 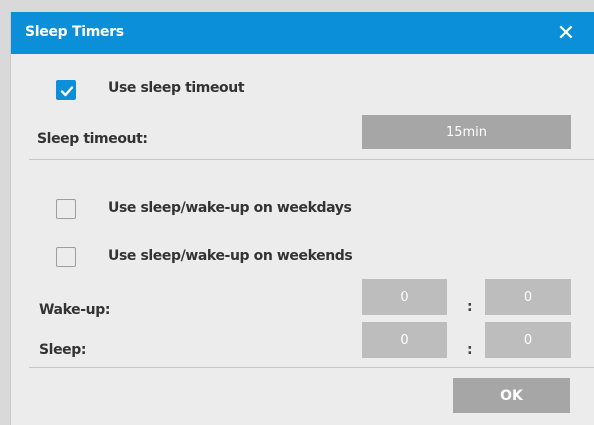 What do you see at coordinates (92, 139) in the screenshot?
I see `sleep-timeout-label: Sleep timeout:` at bounding box center [92, 139].